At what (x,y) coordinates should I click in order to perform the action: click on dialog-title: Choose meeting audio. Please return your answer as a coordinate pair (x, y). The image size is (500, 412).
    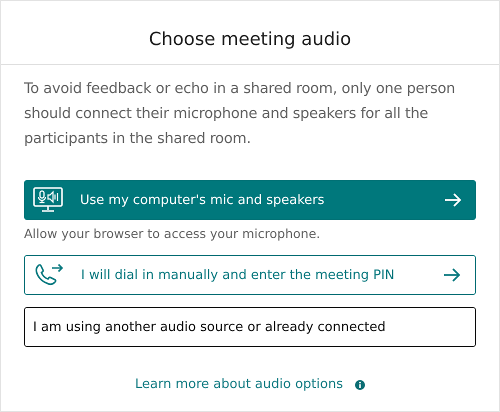
    Looking at the image, I should click on (250, 40).